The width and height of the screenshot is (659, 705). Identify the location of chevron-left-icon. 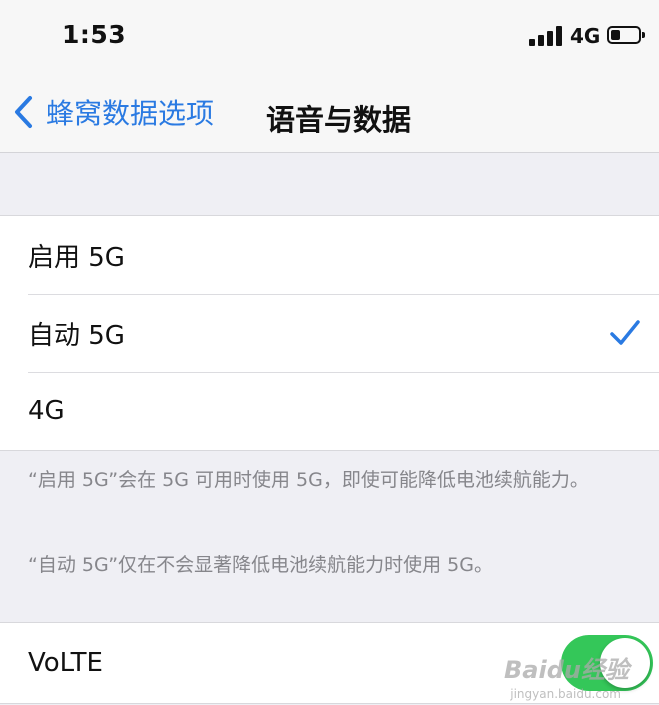
(23, 112).